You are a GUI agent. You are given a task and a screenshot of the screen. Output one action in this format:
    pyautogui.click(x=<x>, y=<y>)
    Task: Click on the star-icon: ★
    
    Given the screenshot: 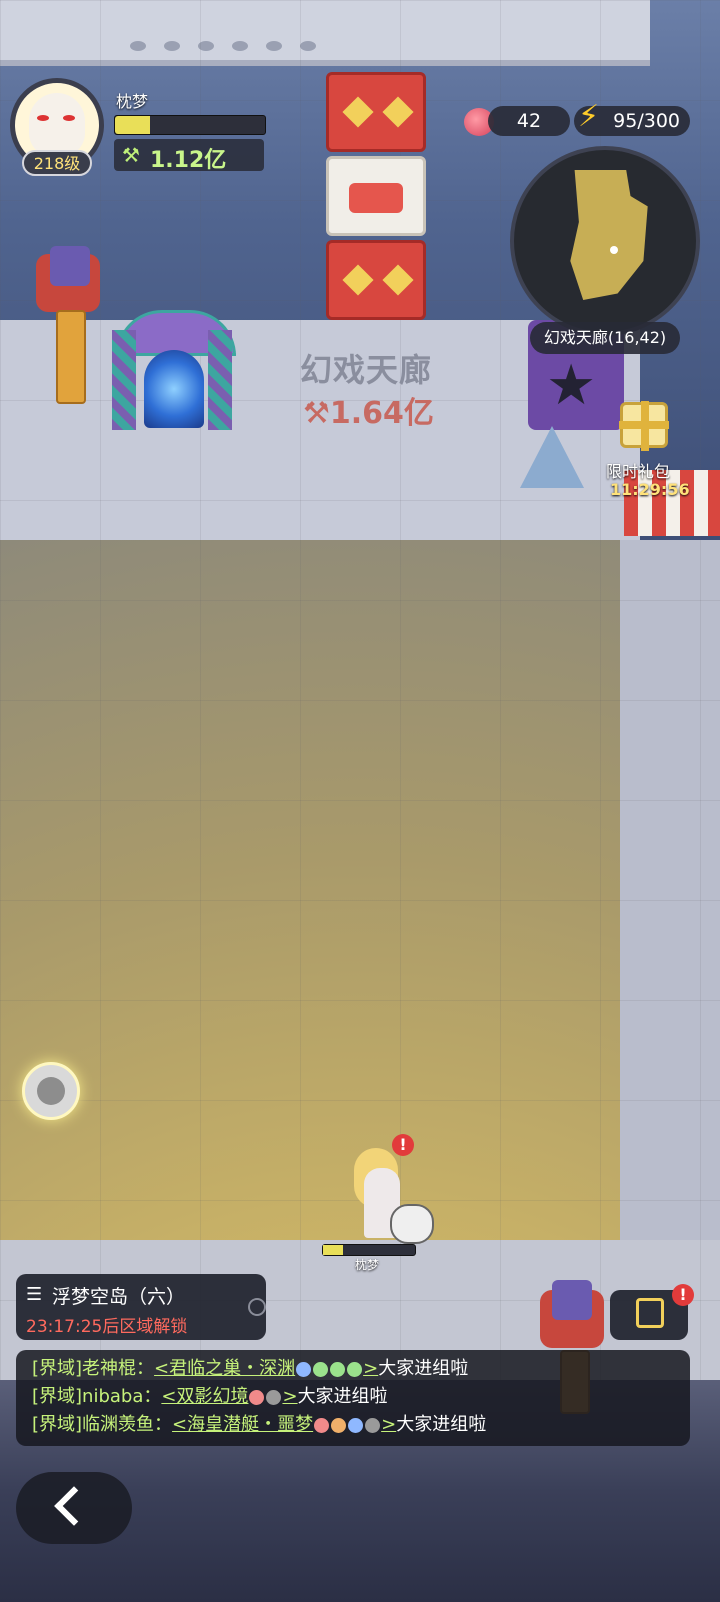 What is the action you would take?
    pyautogui.click(x=571, y=385)
    